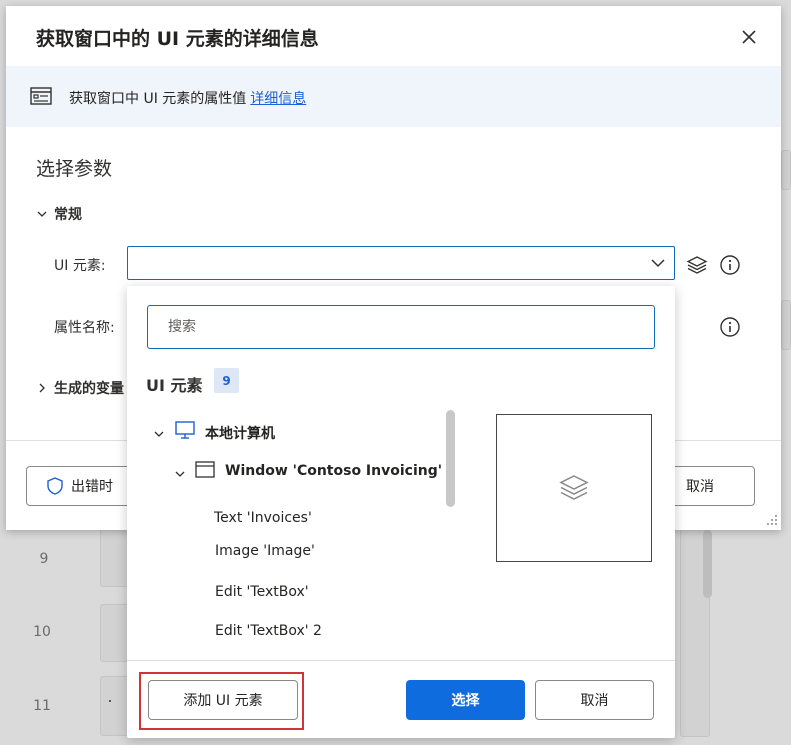 The image size is (791, 745). I want to click on shield-icon, so click(55, 486).